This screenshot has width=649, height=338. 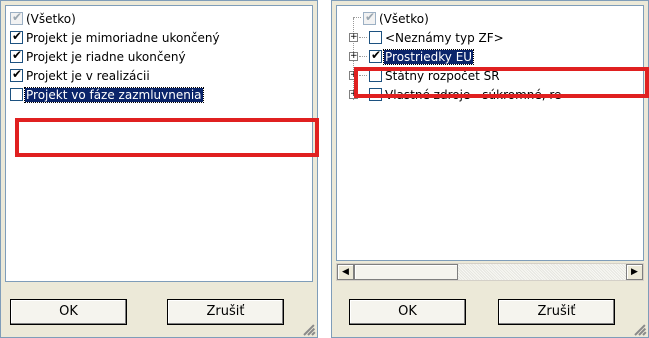 I want to click on tree-item-unknown-type: + <Neznámy typ ZF>, so click(x=427, y=37).